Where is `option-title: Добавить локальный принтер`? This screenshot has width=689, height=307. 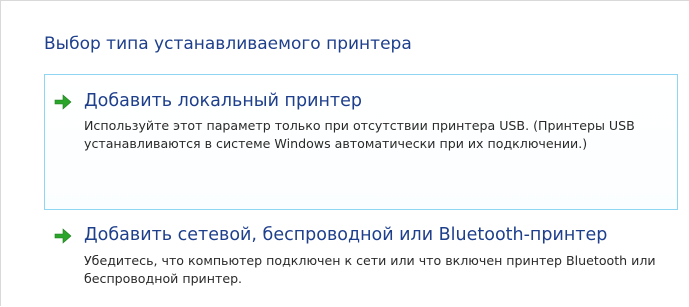 option-title: Добавить локальный принтер is located at coordinates (223, 101).